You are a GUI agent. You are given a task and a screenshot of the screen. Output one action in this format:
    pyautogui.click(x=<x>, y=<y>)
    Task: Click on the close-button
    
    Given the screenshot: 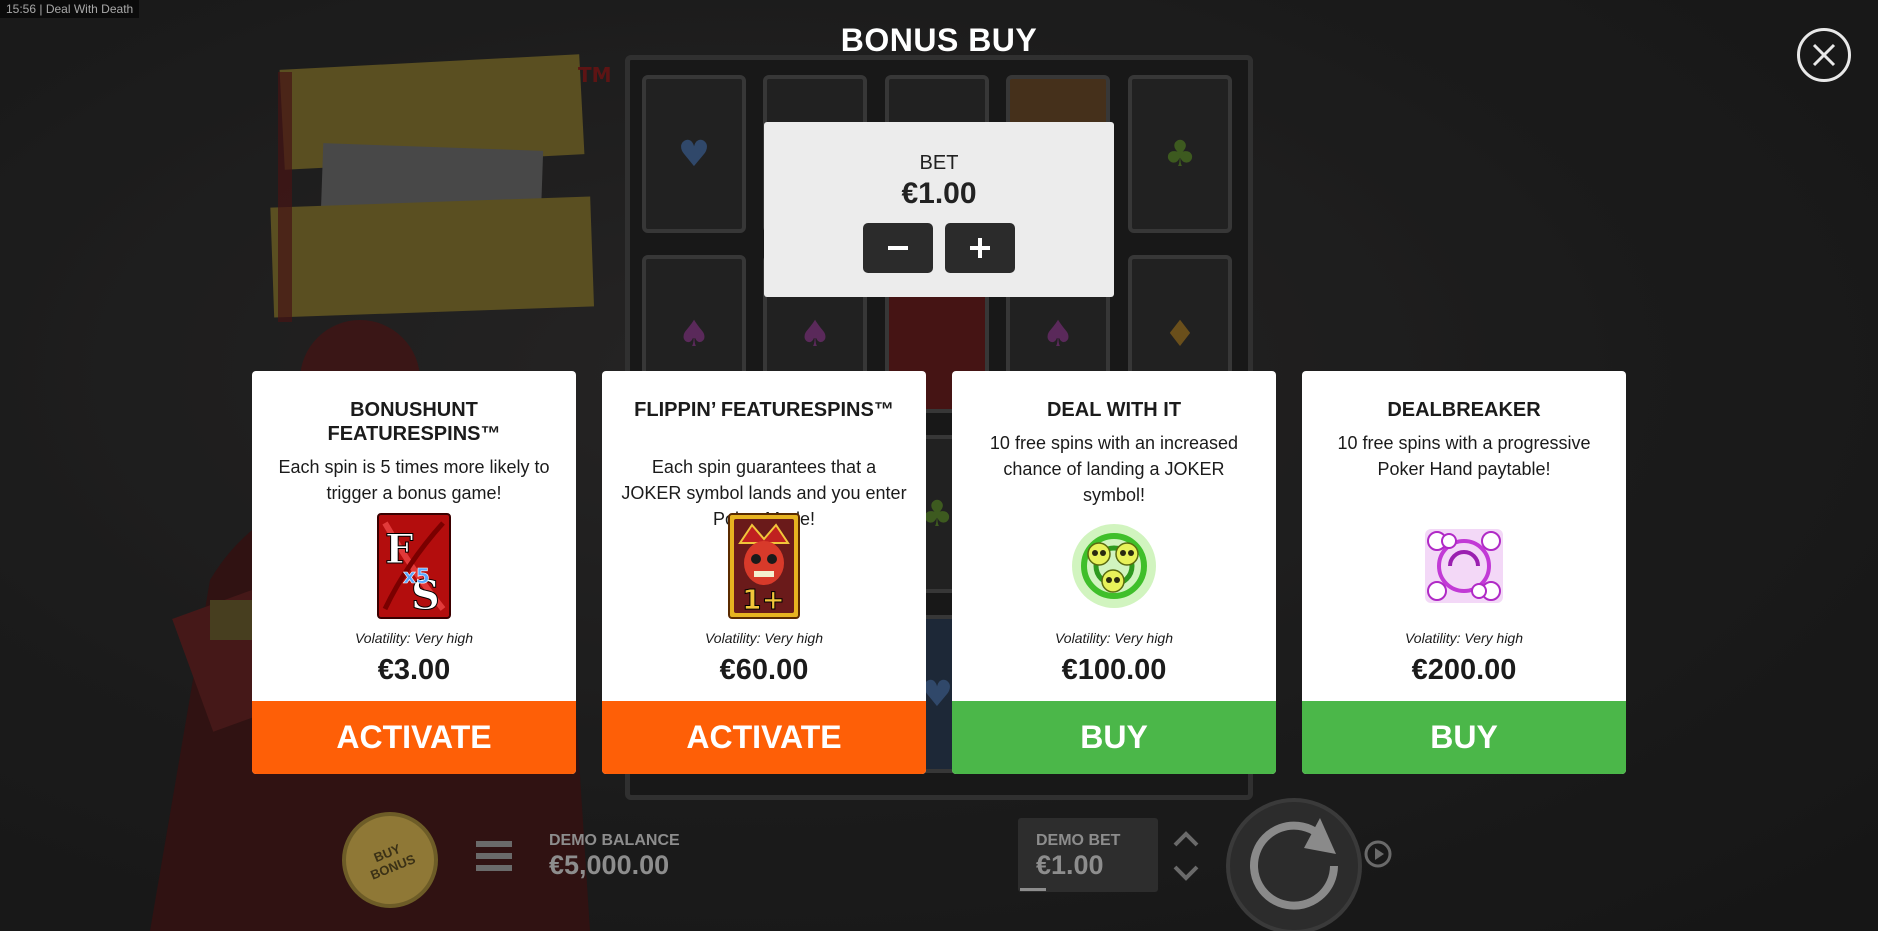 What is the action you would take?
    pyautogui.click(x=1824, y=55)
    